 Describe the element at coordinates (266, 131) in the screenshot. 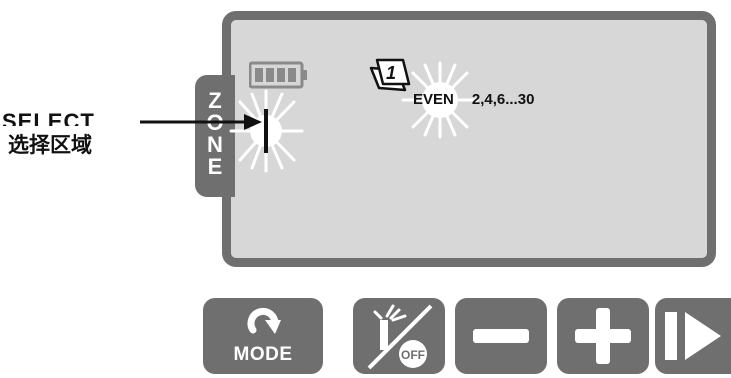

I see `zone-cursor` at that location.